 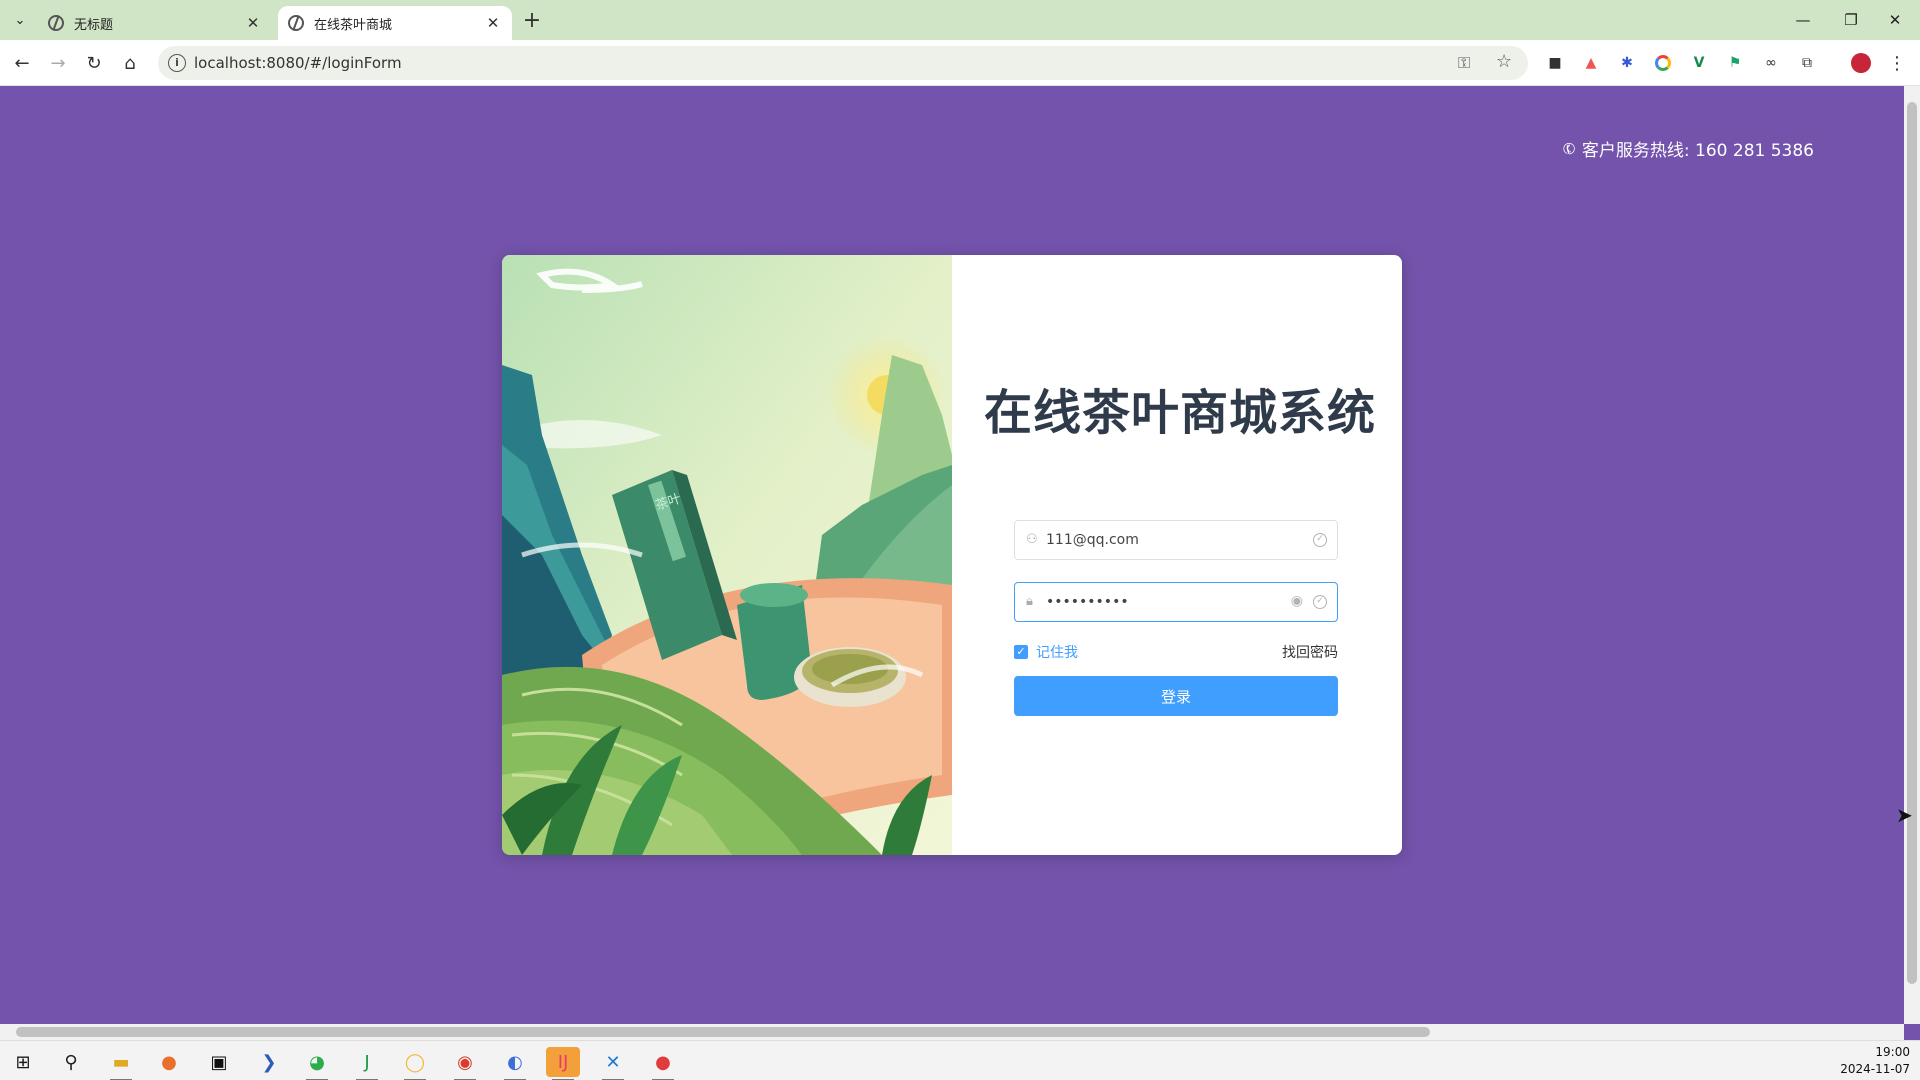 What do you see at coordinates (960, 20) in the screenshot?
I see `tab-strip: ⌄ 无标题 ✕ 在线茶叶商城 ✕ + — ❐ ✕` at bounding box center [960, 20].